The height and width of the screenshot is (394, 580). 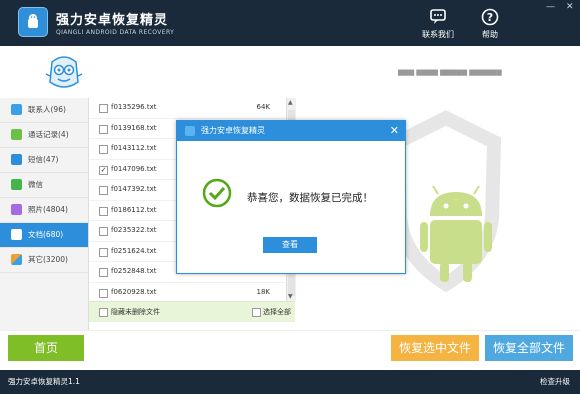 I want to click on help-icon: ?, so click(x=490, y=17).